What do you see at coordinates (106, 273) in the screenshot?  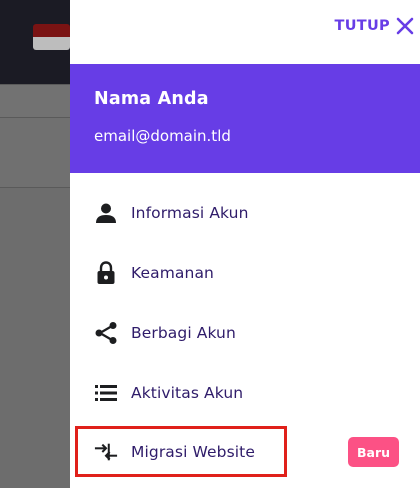 I see `lock-icon` at bounding box center [106, 273].